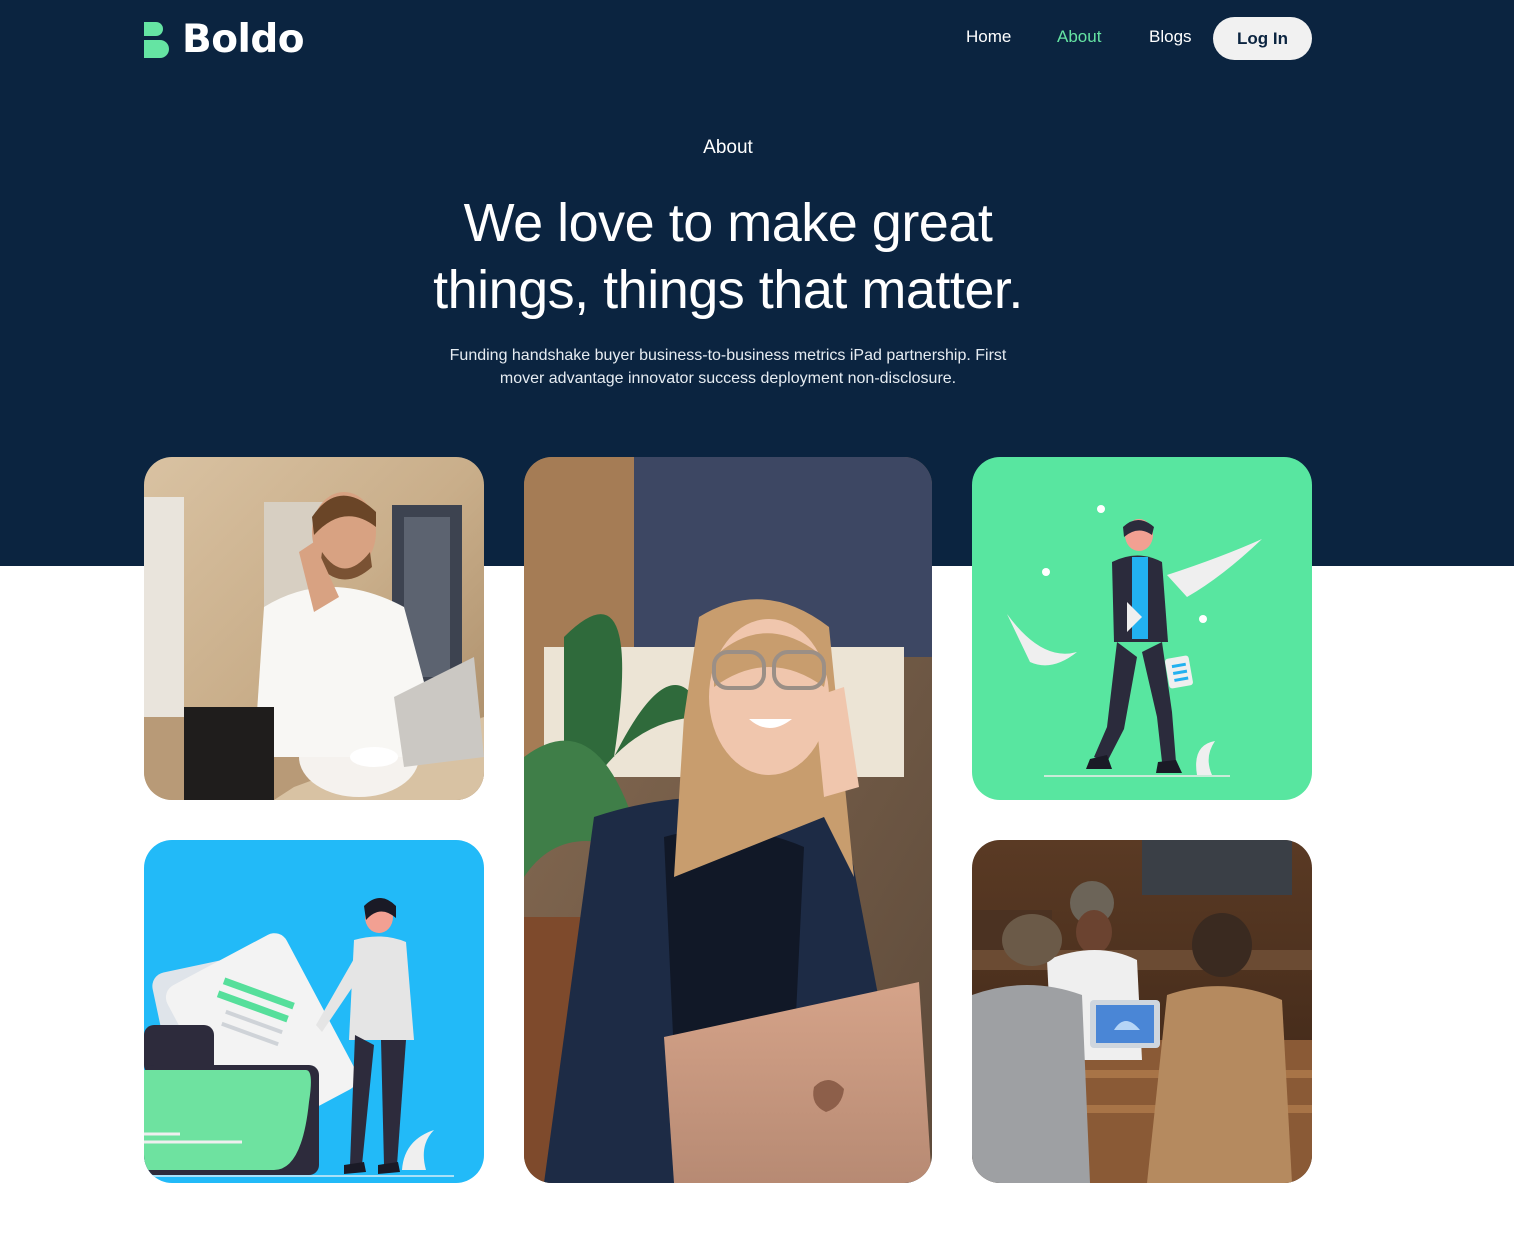  Describe the element at coordinates (156, 40) in the screenshot. I see `logo-mark-icon` at that location.